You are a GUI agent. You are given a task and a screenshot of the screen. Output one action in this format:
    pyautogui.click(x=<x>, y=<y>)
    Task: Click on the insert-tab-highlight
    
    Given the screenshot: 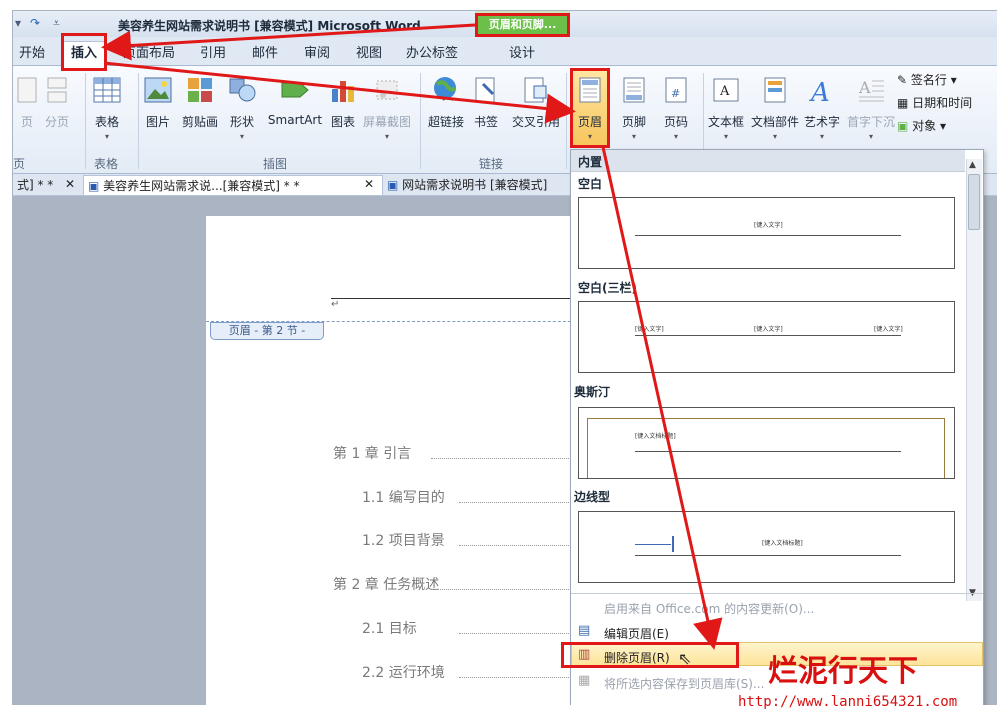 What is the action you would take?
    pyautogui.click(x=84, y=52)
    